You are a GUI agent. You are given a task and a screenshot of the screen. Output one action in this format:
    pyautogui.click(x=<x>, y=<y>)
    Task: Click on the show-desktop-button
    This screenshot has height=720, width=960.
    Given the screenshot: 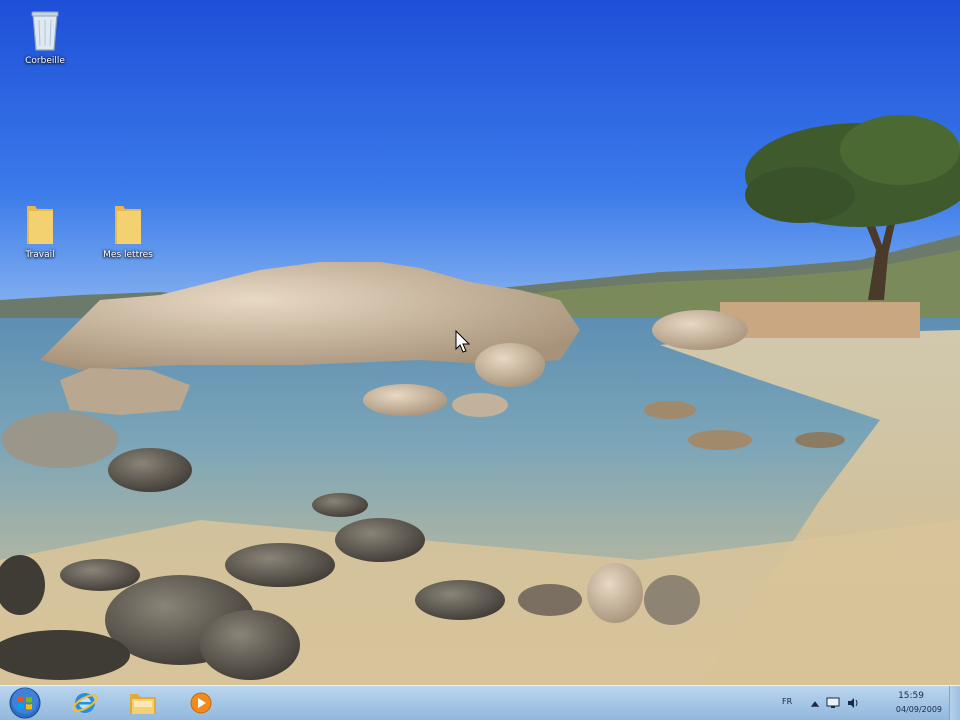 What is the action you would take?
    pyautogui.click(x=954, y=703)
    